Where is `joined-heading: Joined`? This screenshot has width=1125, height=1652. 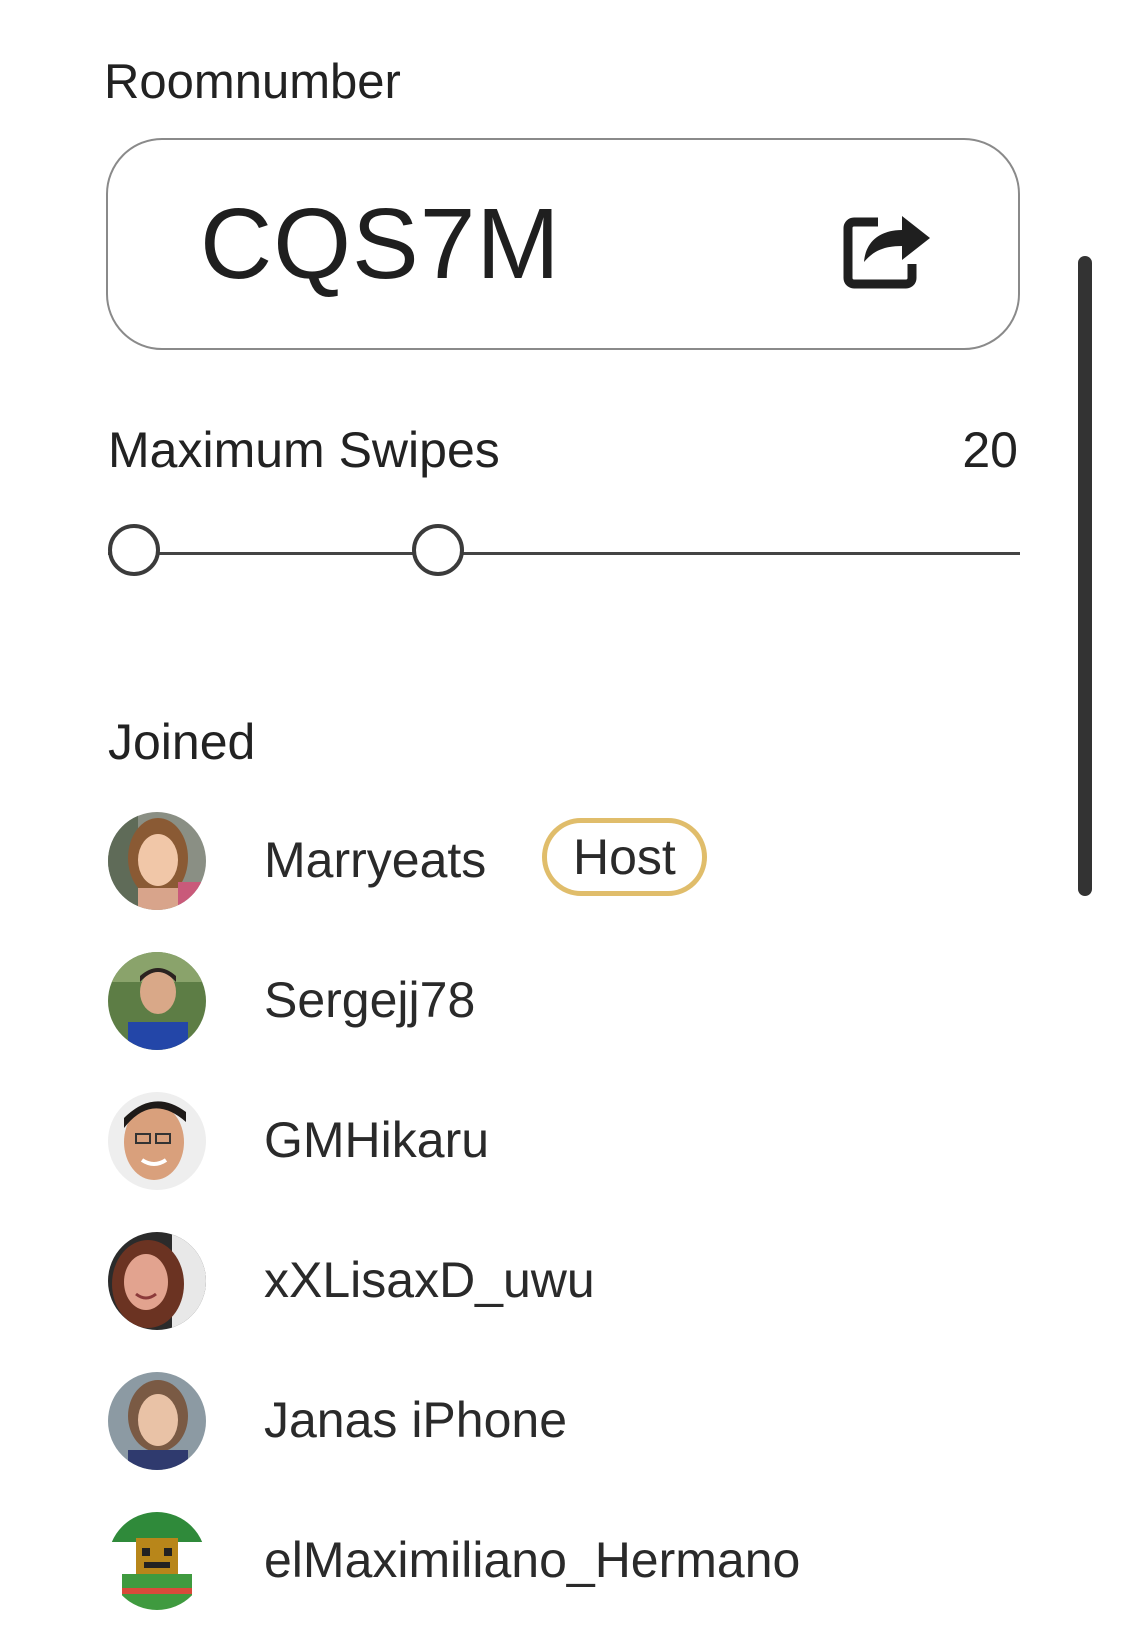 joined-heading: Joined is located at coordinates (182, 742).